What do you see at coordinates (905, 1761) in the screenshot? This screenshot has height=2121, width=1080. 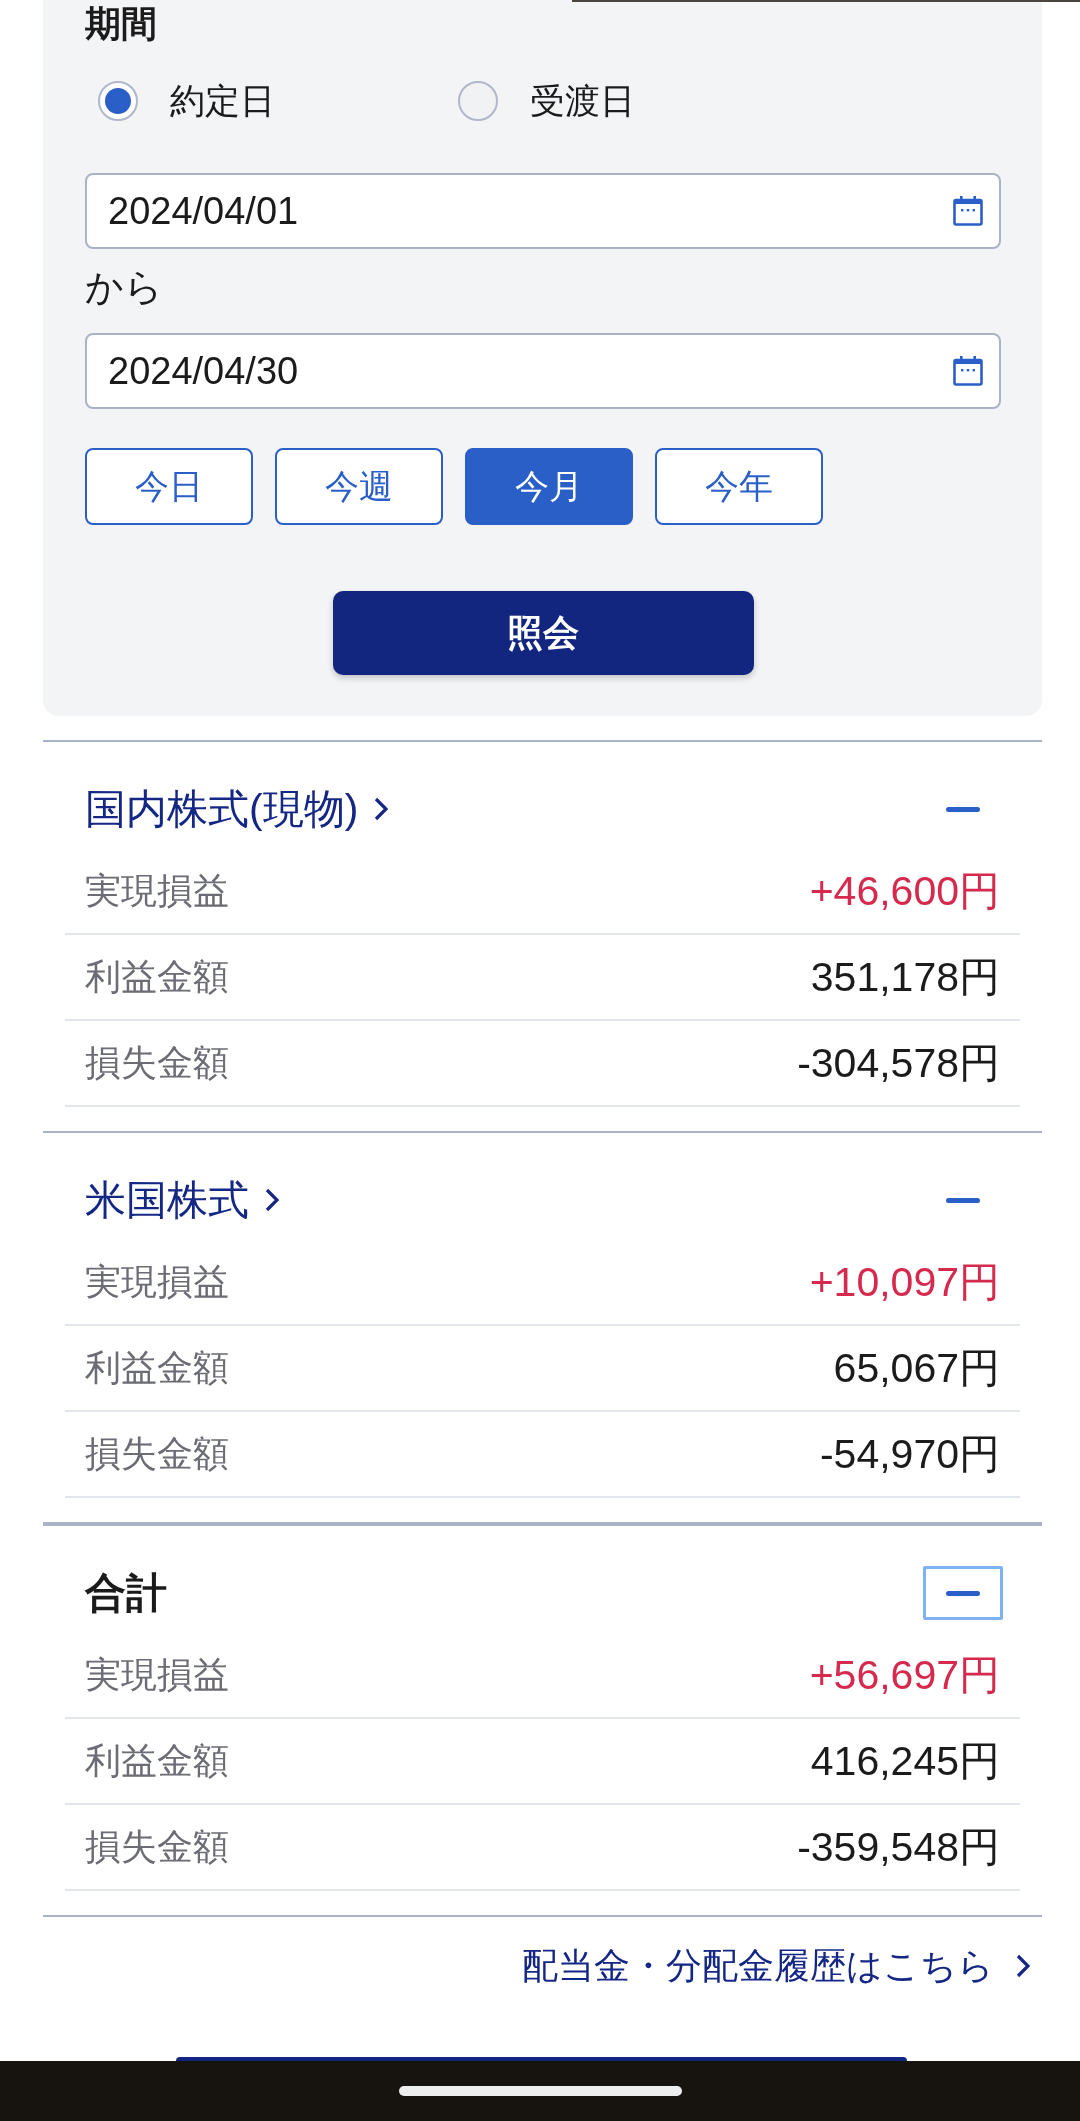 I see `row-value: 416,245円` at bounding box center [905, 1761].